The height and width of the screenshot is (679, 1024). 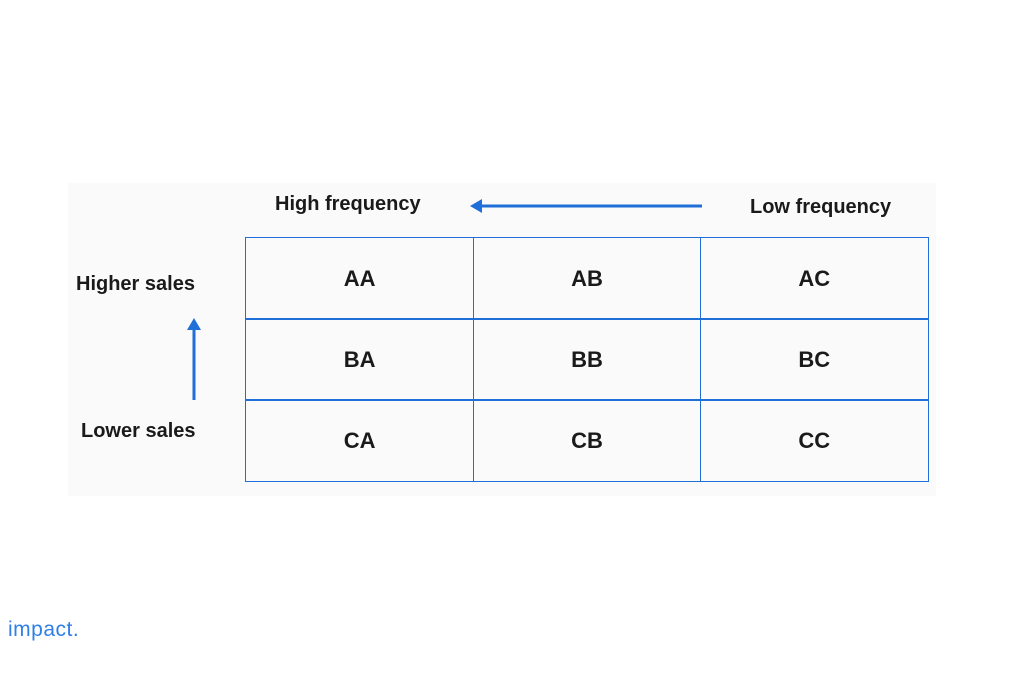 What do you see at coordinates (814, 359) in the screenshot?
I see `matrix-cell: BC` at bounding box center [814, 359].